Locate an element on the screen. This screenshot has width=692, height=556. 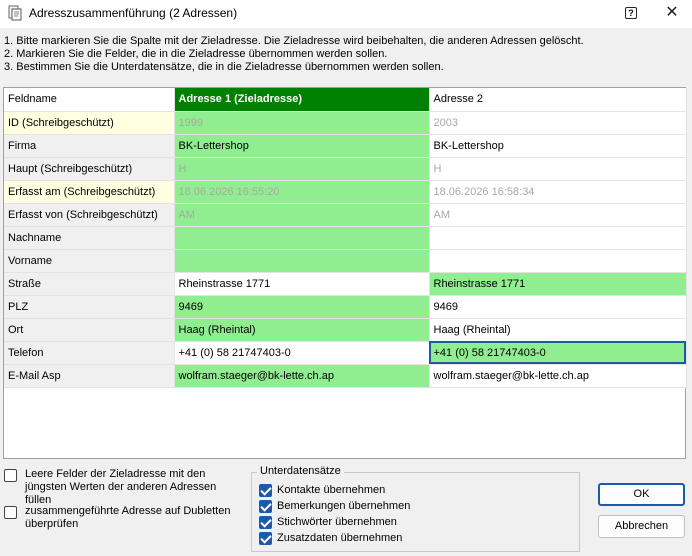
keywords-label: Stichwörter übernehmen is located at coordinates (337, 521).